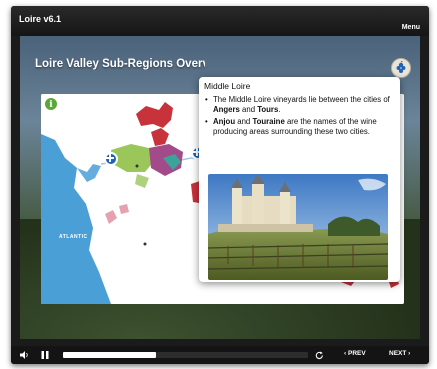  What do you see at coordinates (73, 237) in the screenshot?
I see `sea-label: ATLANTIC` at bounding box center [73, 237].